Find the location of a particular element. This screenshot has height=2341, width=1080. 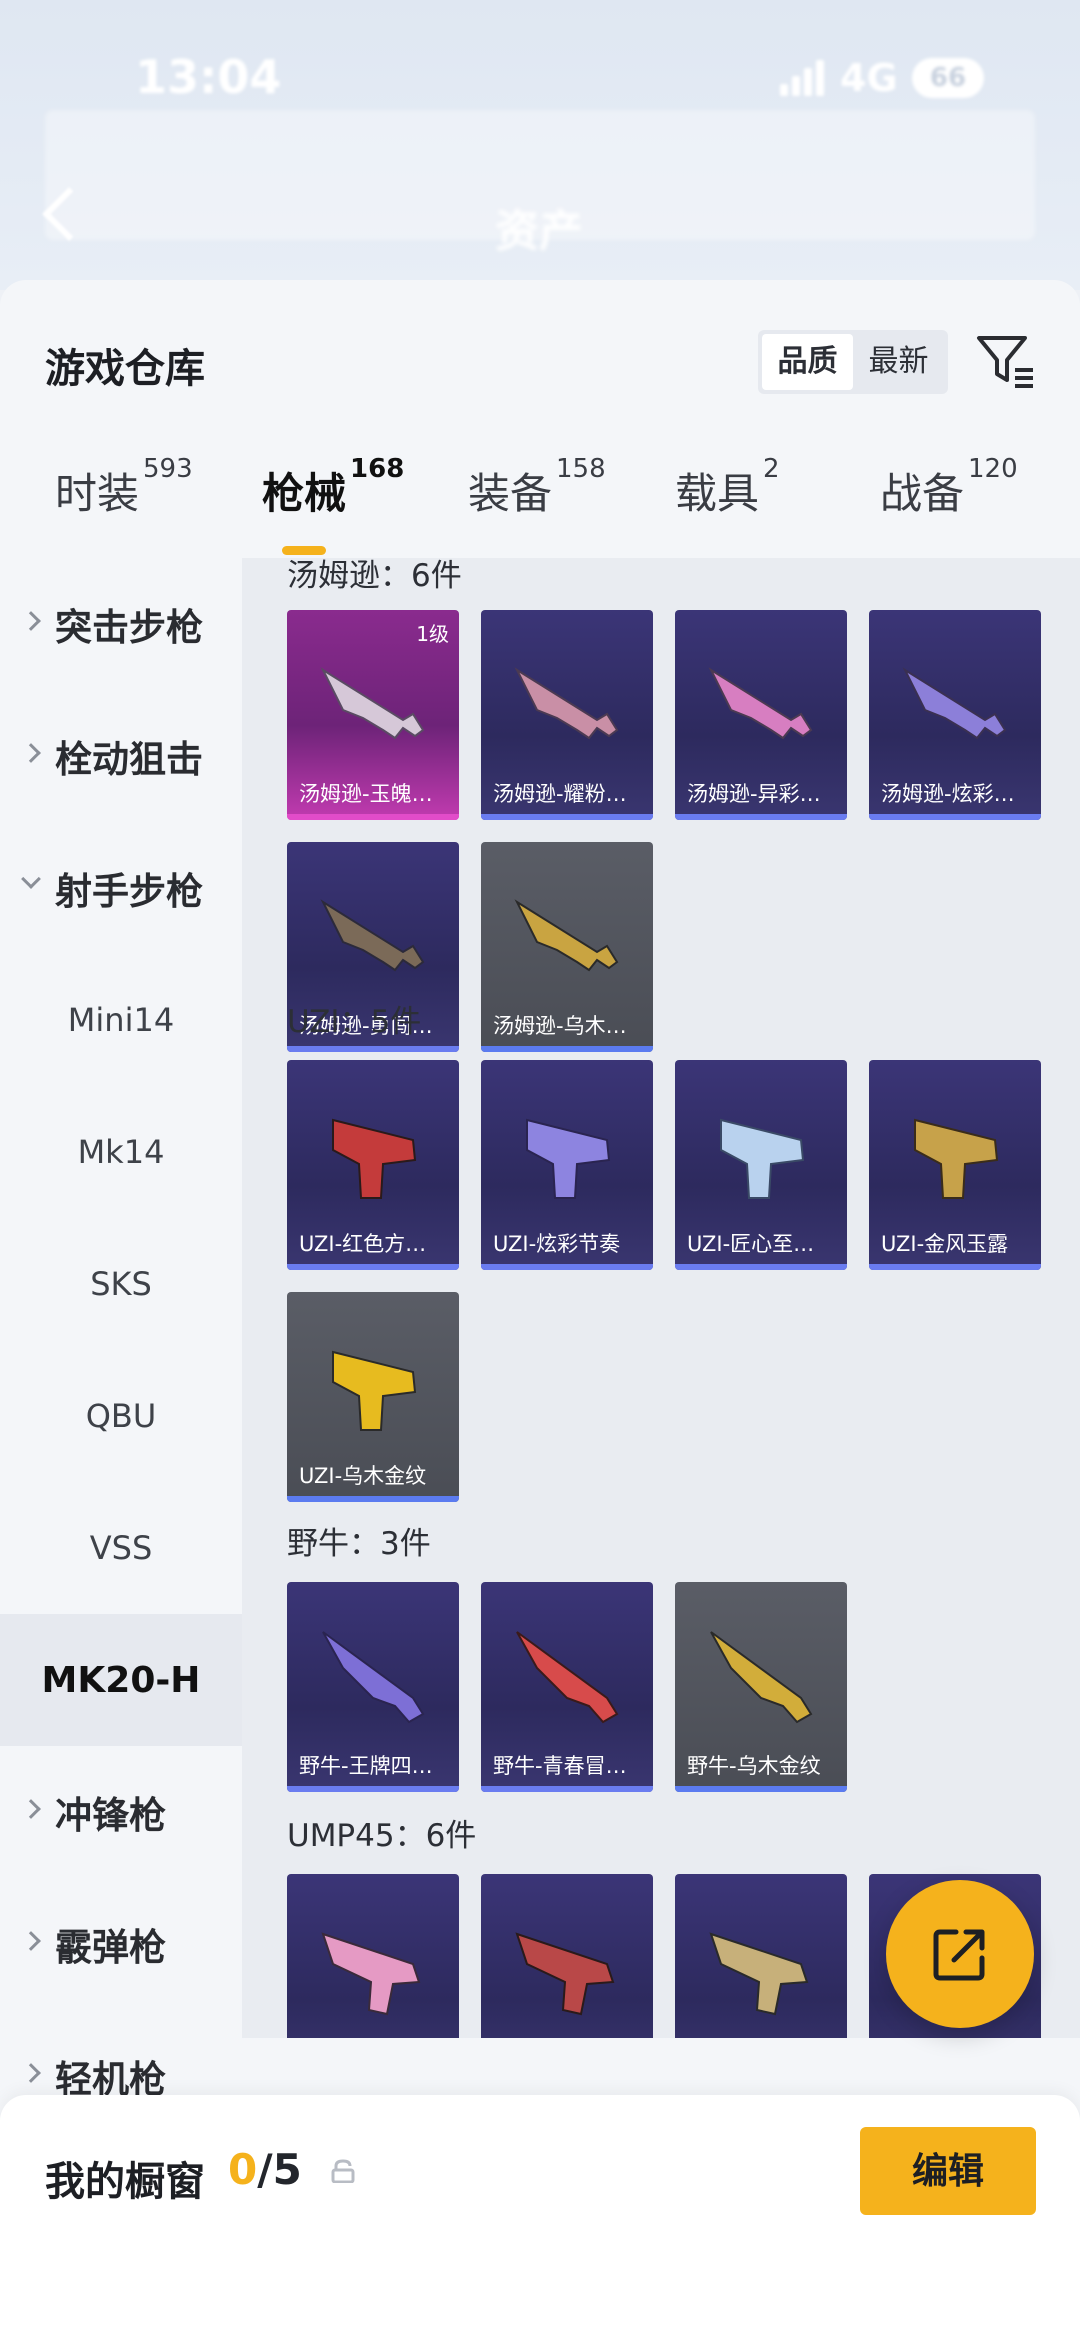

category-label: 射手步枪 is located at coordinates (129, 891).